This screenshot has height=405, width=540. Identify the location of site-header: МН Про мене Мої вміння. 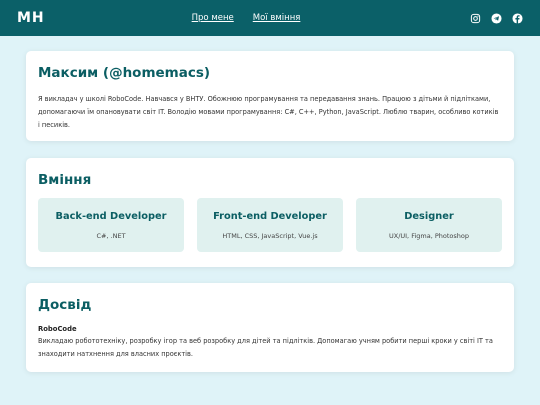
(270, 18).